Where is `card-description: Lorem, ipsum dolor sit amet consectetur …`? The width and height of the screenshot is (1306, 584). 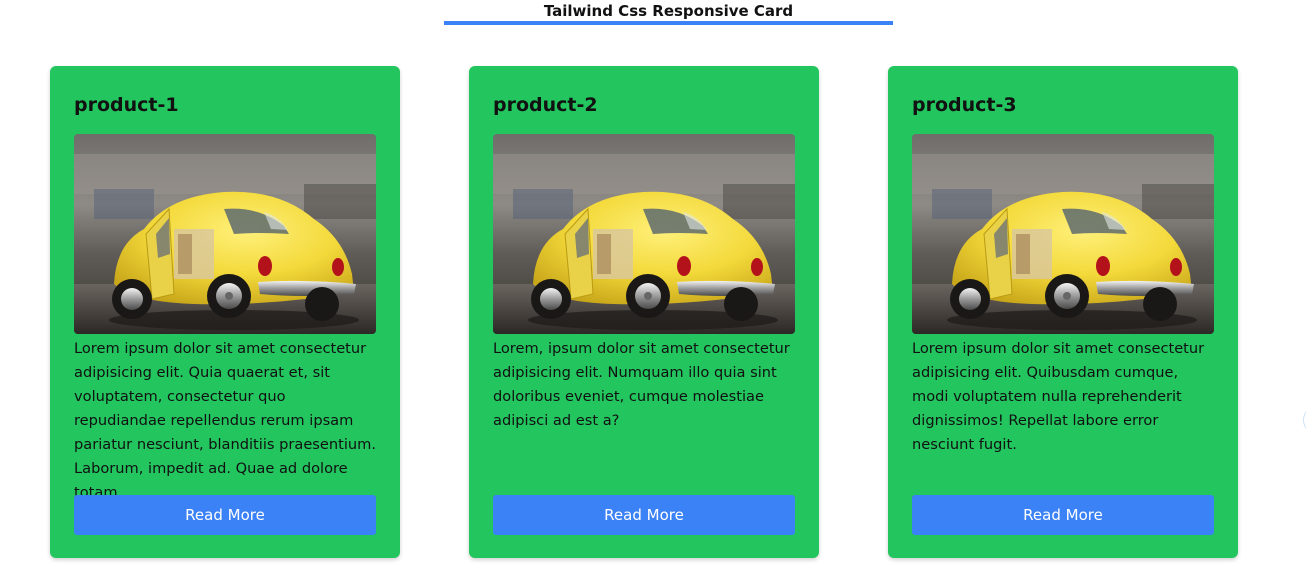 card-description: Lorem, ipsum dolor sit amet consectetur … is located at coordinates (641, 384).